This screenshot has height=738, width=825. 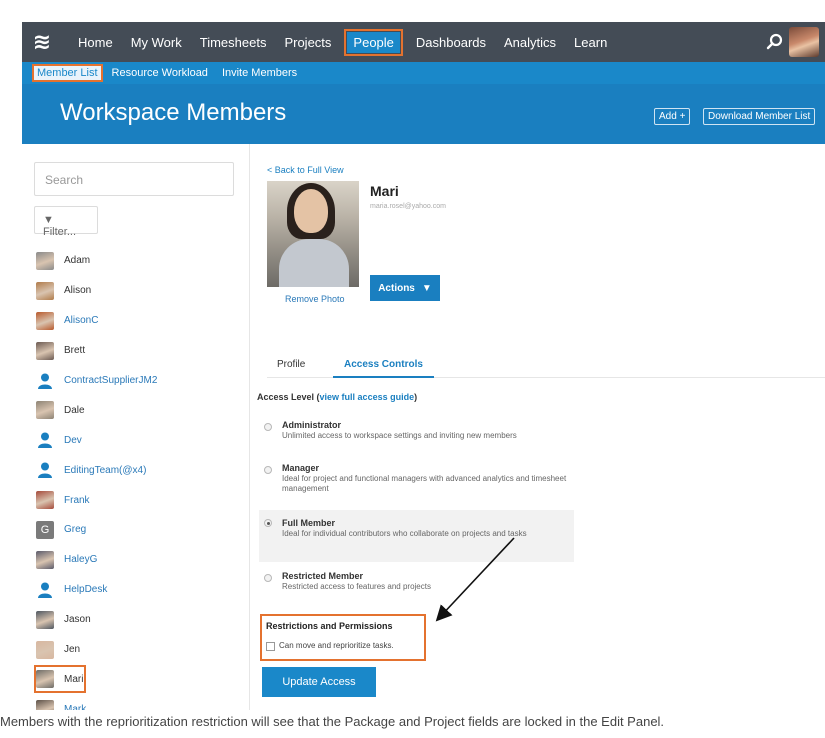 I want to click on annotation-arrow, so click(x=475, y=579).